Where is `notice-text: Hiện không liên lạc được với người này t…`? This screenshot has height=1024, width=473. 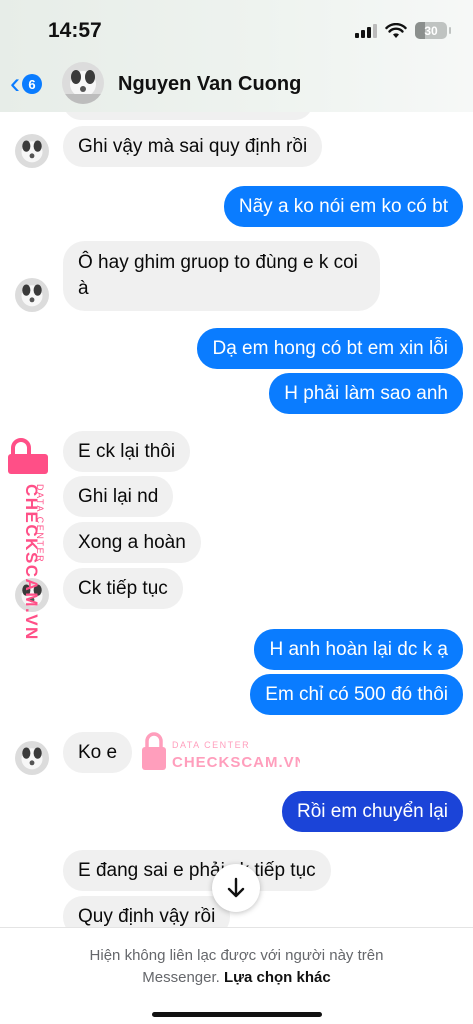
notice-text: Hiện không liên lạc được với người này t… is located at coordinates (236, 967).